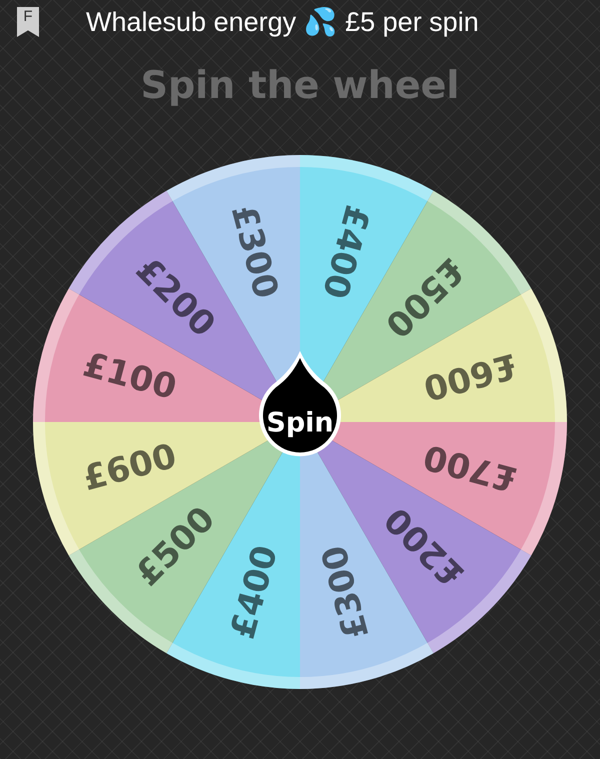  I want to click on page-title: Whalesub energy 💦 £5 per spin, so click(282, 22).